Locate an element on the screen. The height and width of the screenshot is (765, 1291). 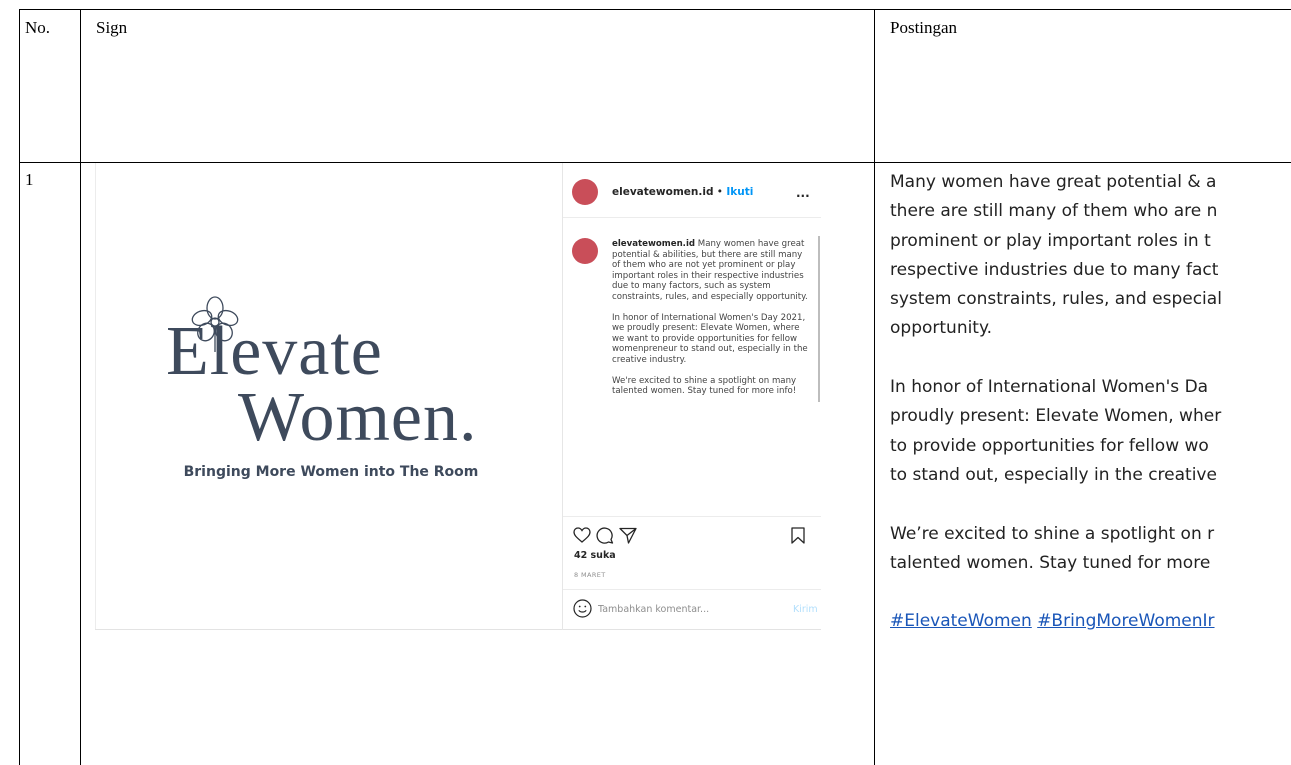
header-sign: Sign is located at coordinates (112, 27).